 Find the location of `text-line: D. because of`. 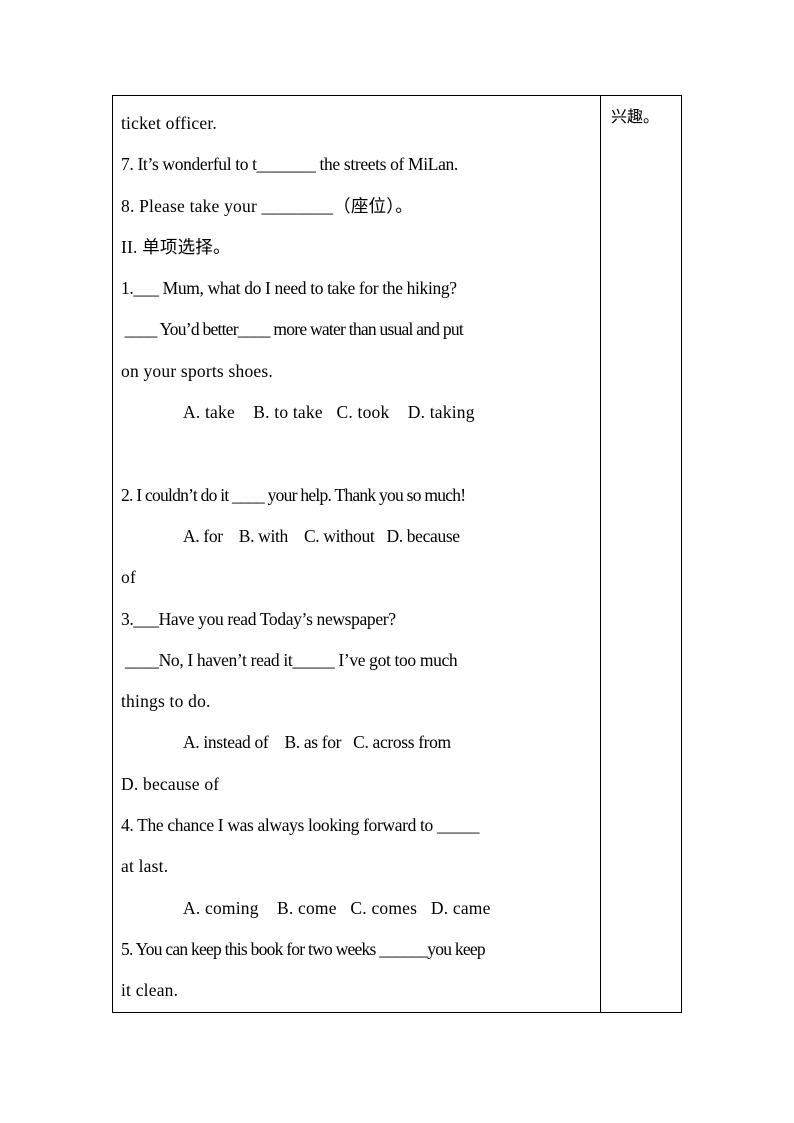

text-line: D. because of is located at coordinates (170, 783).